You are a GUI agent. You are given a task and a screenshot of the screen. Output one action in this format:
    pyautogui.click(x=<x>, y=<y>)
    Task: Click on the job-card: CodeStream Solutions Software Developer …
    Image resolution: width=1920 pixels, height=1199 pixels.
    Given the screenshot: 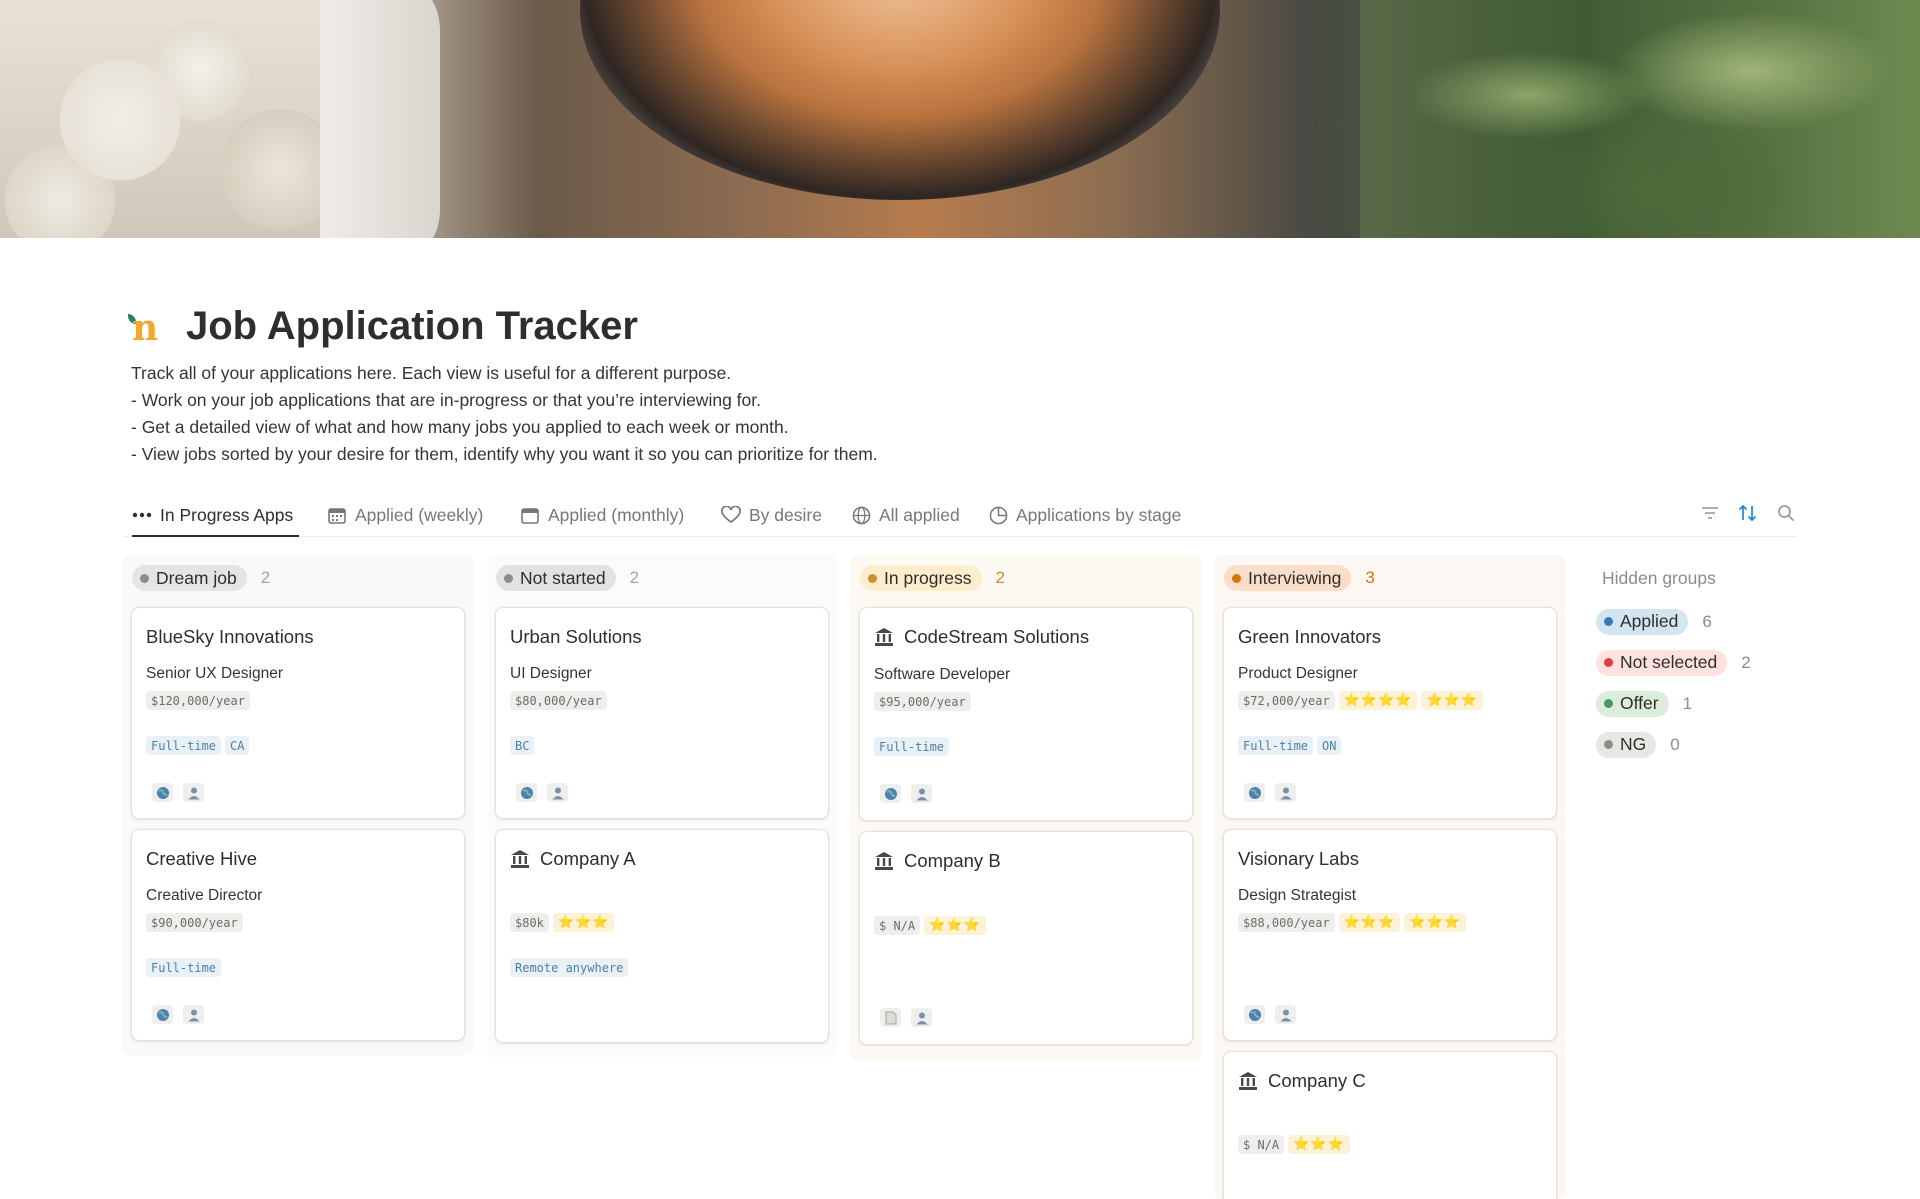 What is the action you would take?
    pyautogui.click(x=1026, y=714)
    